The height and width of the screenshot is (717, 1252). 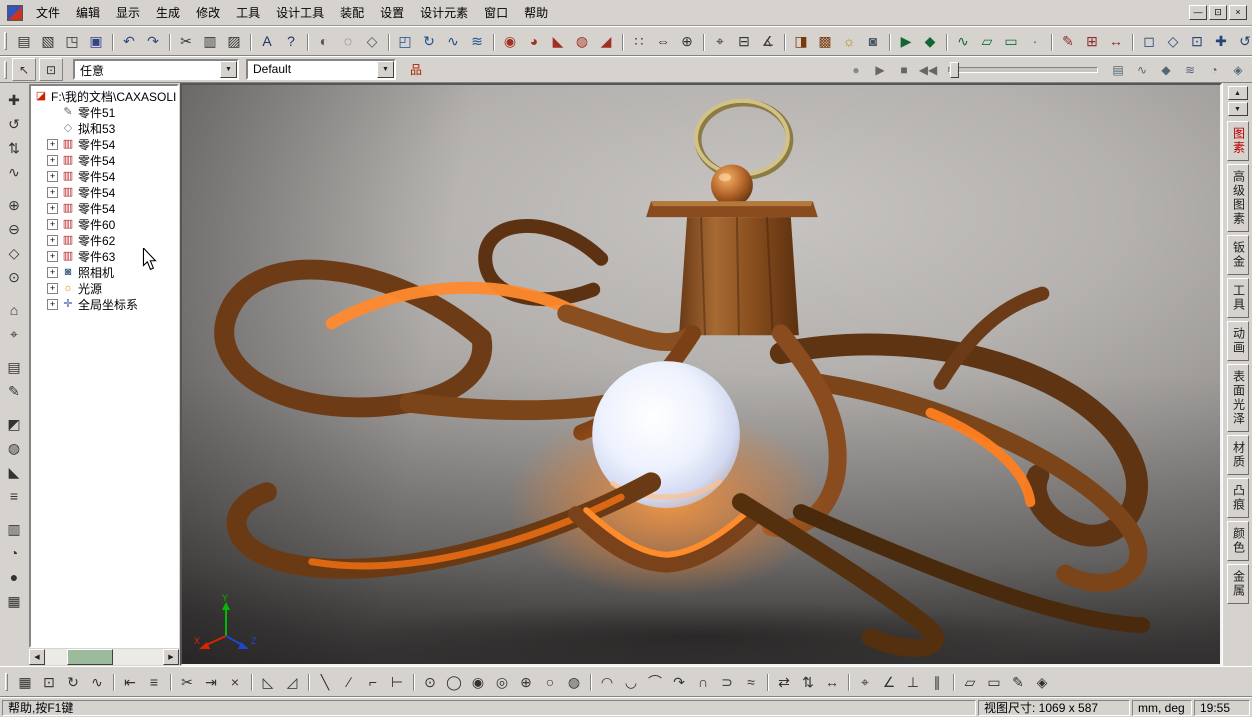 What do you see at coordinates (154, 681) in the screenshot?
I see `layers-icon: ≡` at bounding box center [154, 681].